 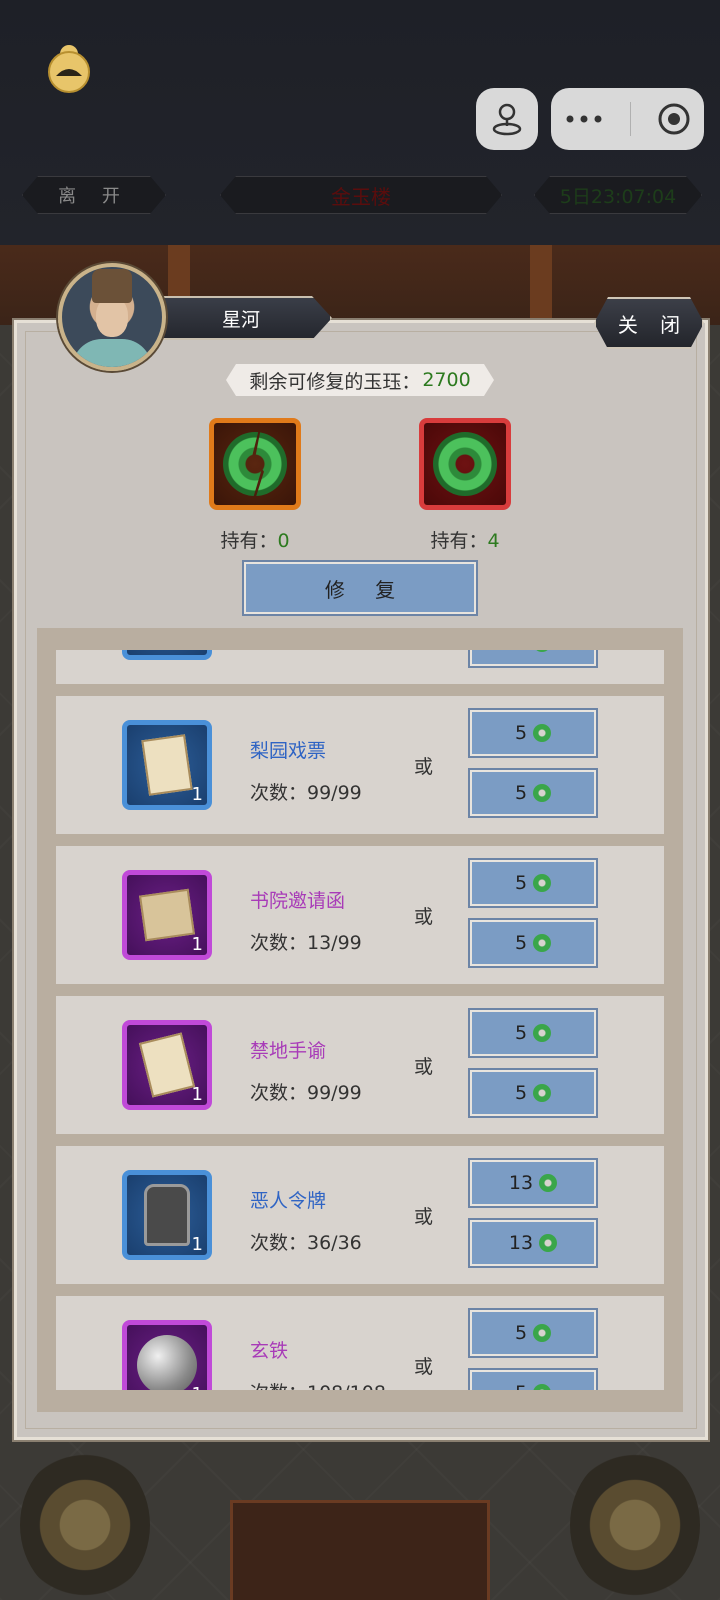 I want to click on profile-badge-icon, so click(x=69, y=69).